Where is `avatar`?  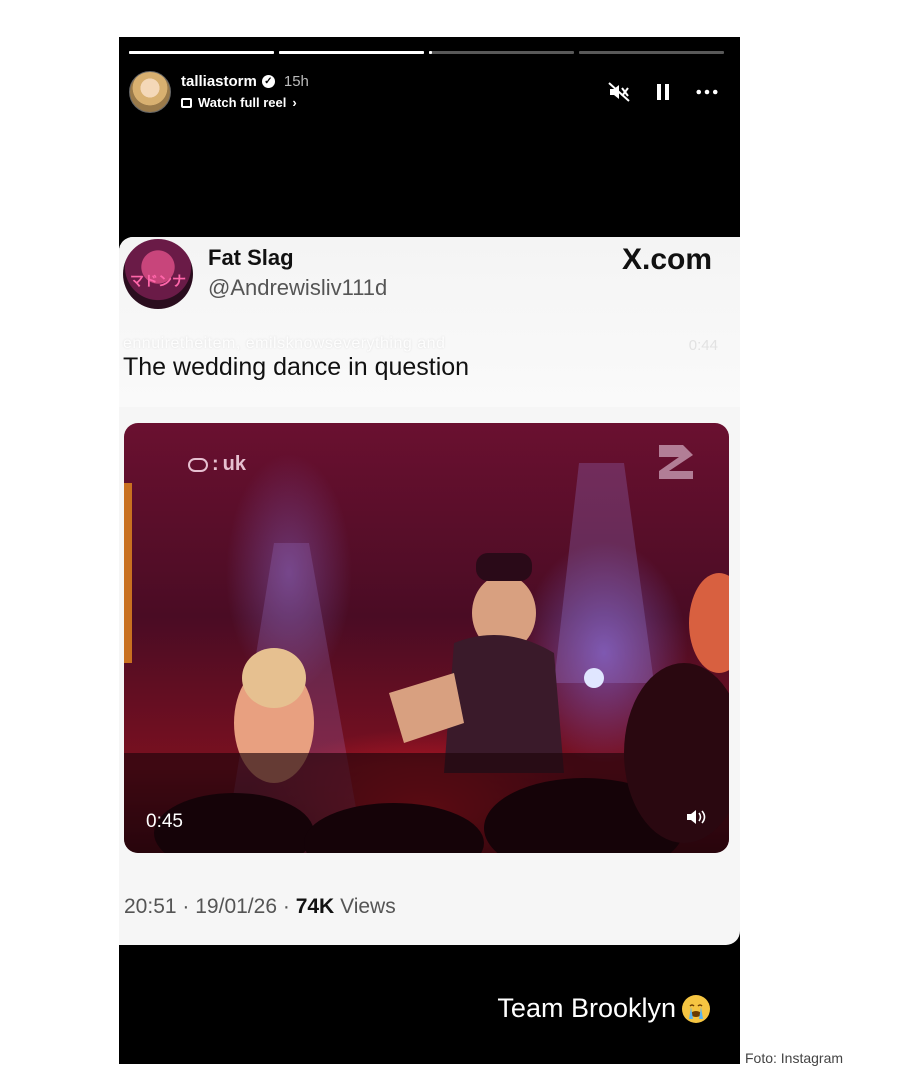 avatar is located at coordinates (150, 92).